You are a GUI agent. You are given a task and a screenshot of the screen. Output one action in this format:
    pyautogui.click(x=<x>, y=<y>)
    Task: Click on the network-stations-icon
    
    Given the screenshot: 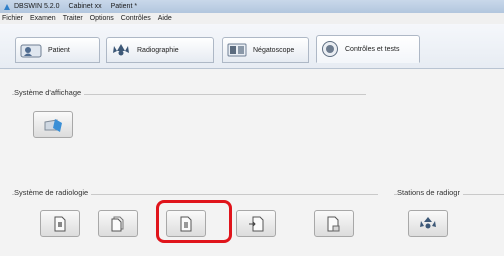 What is the action you would take?
    pyautogui.click(x=428, y=222)
    